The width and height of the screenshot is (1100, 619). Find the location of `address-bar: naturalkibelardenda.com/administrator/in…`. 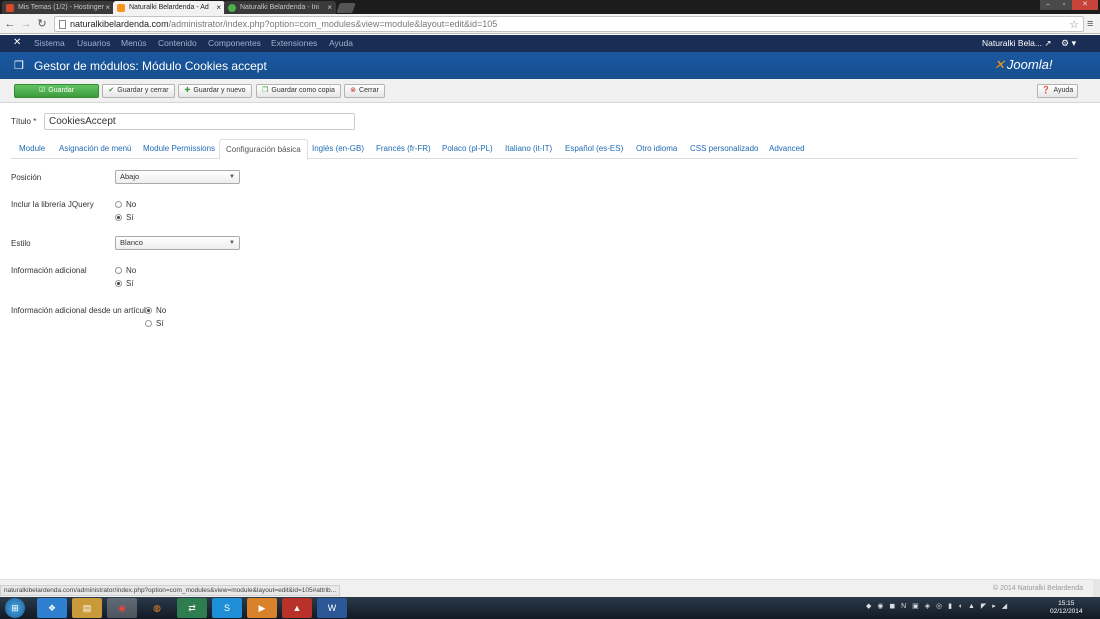

address-bar: naturalkibelardenda.com/administrator/in… is located at coordinates (569, 24).